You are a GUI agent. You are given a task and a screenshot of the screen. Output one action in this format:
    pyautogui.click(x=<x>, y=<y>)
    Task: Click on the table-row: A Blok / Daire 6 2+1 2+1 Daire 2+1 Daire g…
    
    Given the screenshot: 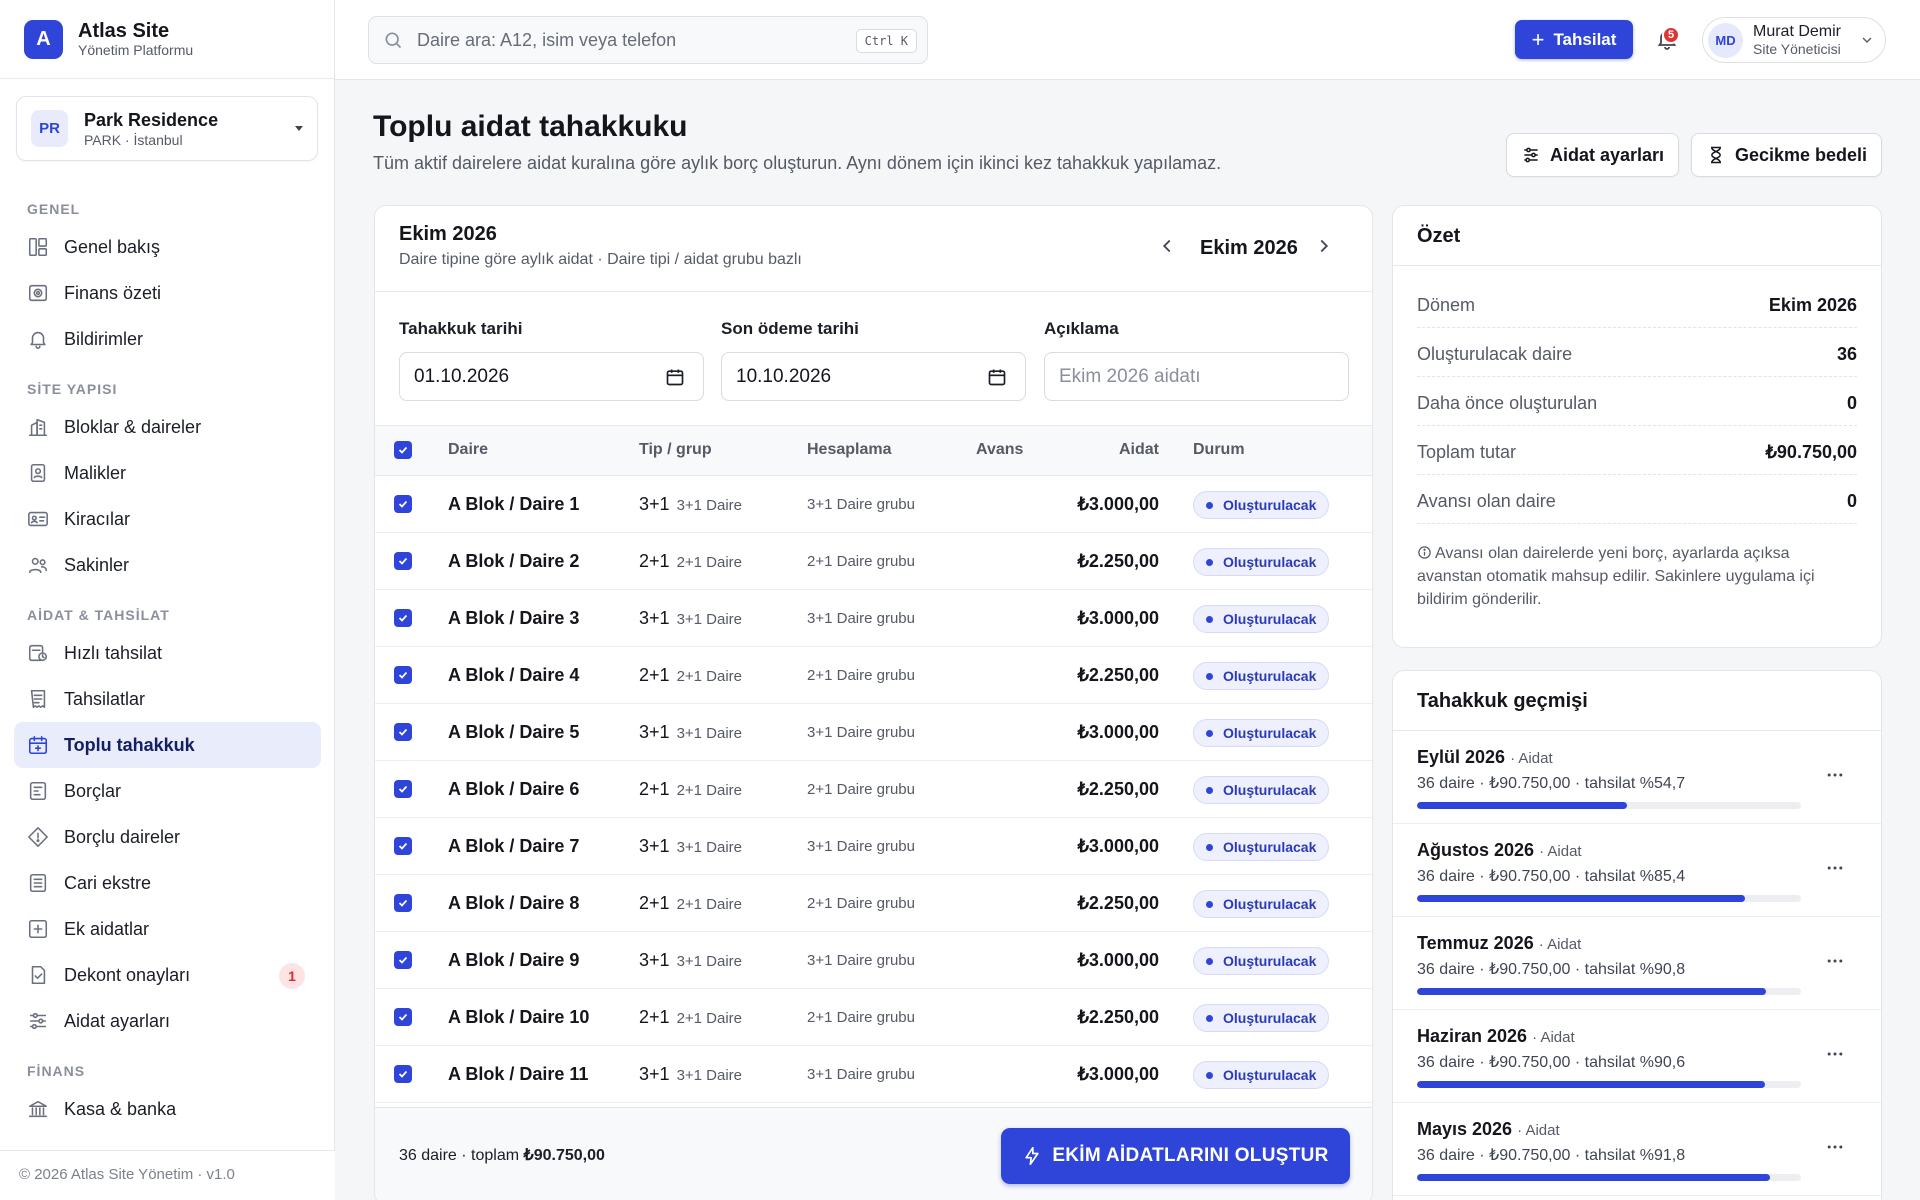 What is the action you would take?
    pyautogui.click(x=873, y=789)
    